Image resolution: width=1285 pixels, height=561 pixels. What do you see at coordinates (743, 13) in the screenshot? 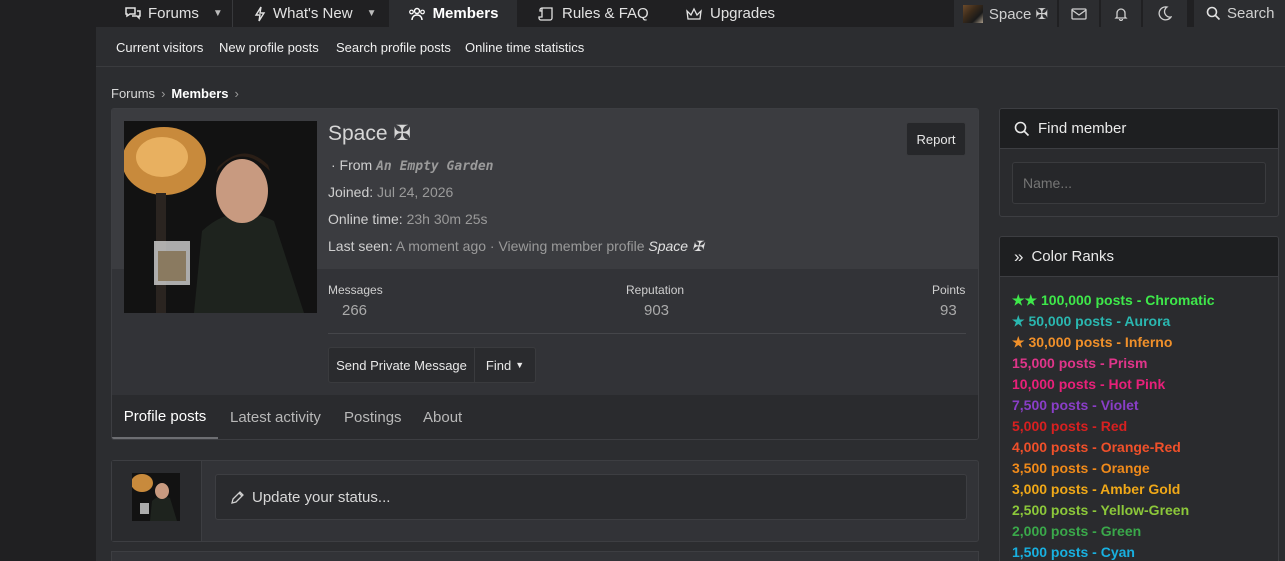
I see `nav-upgrades-label: Upgrades` at bounding box center [743, 13].